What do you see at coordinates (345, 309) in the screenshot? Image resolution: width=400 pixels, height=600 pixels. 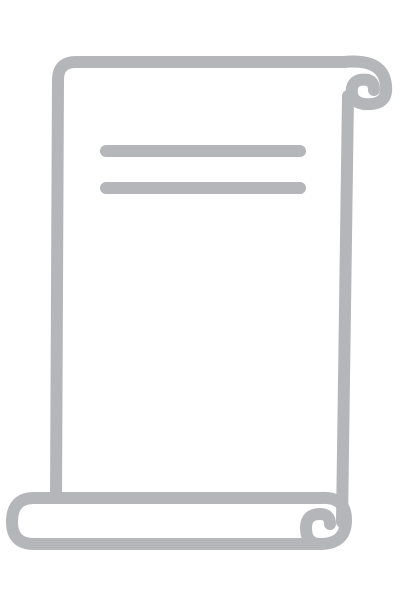 I see `scroll-right-edge` at bounding box center [345, 309].